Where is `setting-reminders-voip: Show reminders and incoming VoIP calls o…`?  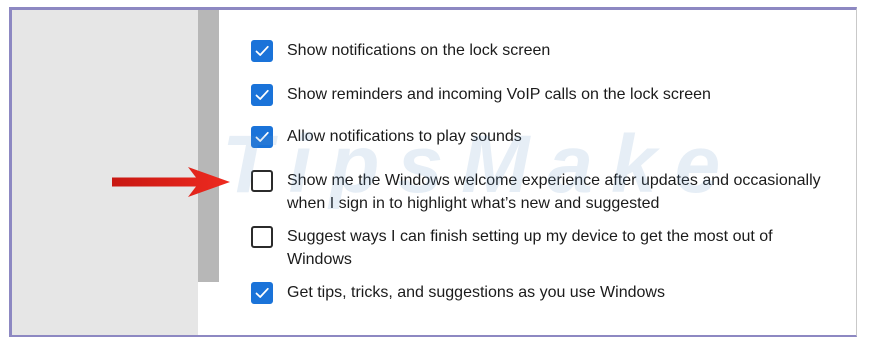
setting-reminders-voip: Show reminders and incoming VoIP calls o… is located at coordinates (543, 95).